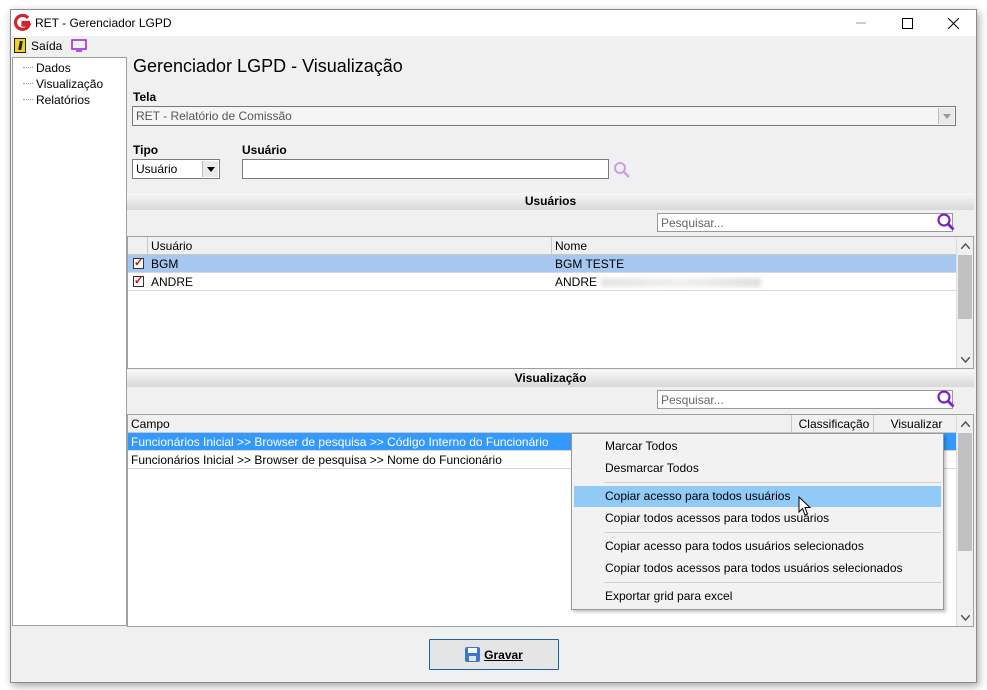 Image resolution: width=987 pixels, height=690 pixels. I want to click on tipo-select: Usuário, so click(176, 169).